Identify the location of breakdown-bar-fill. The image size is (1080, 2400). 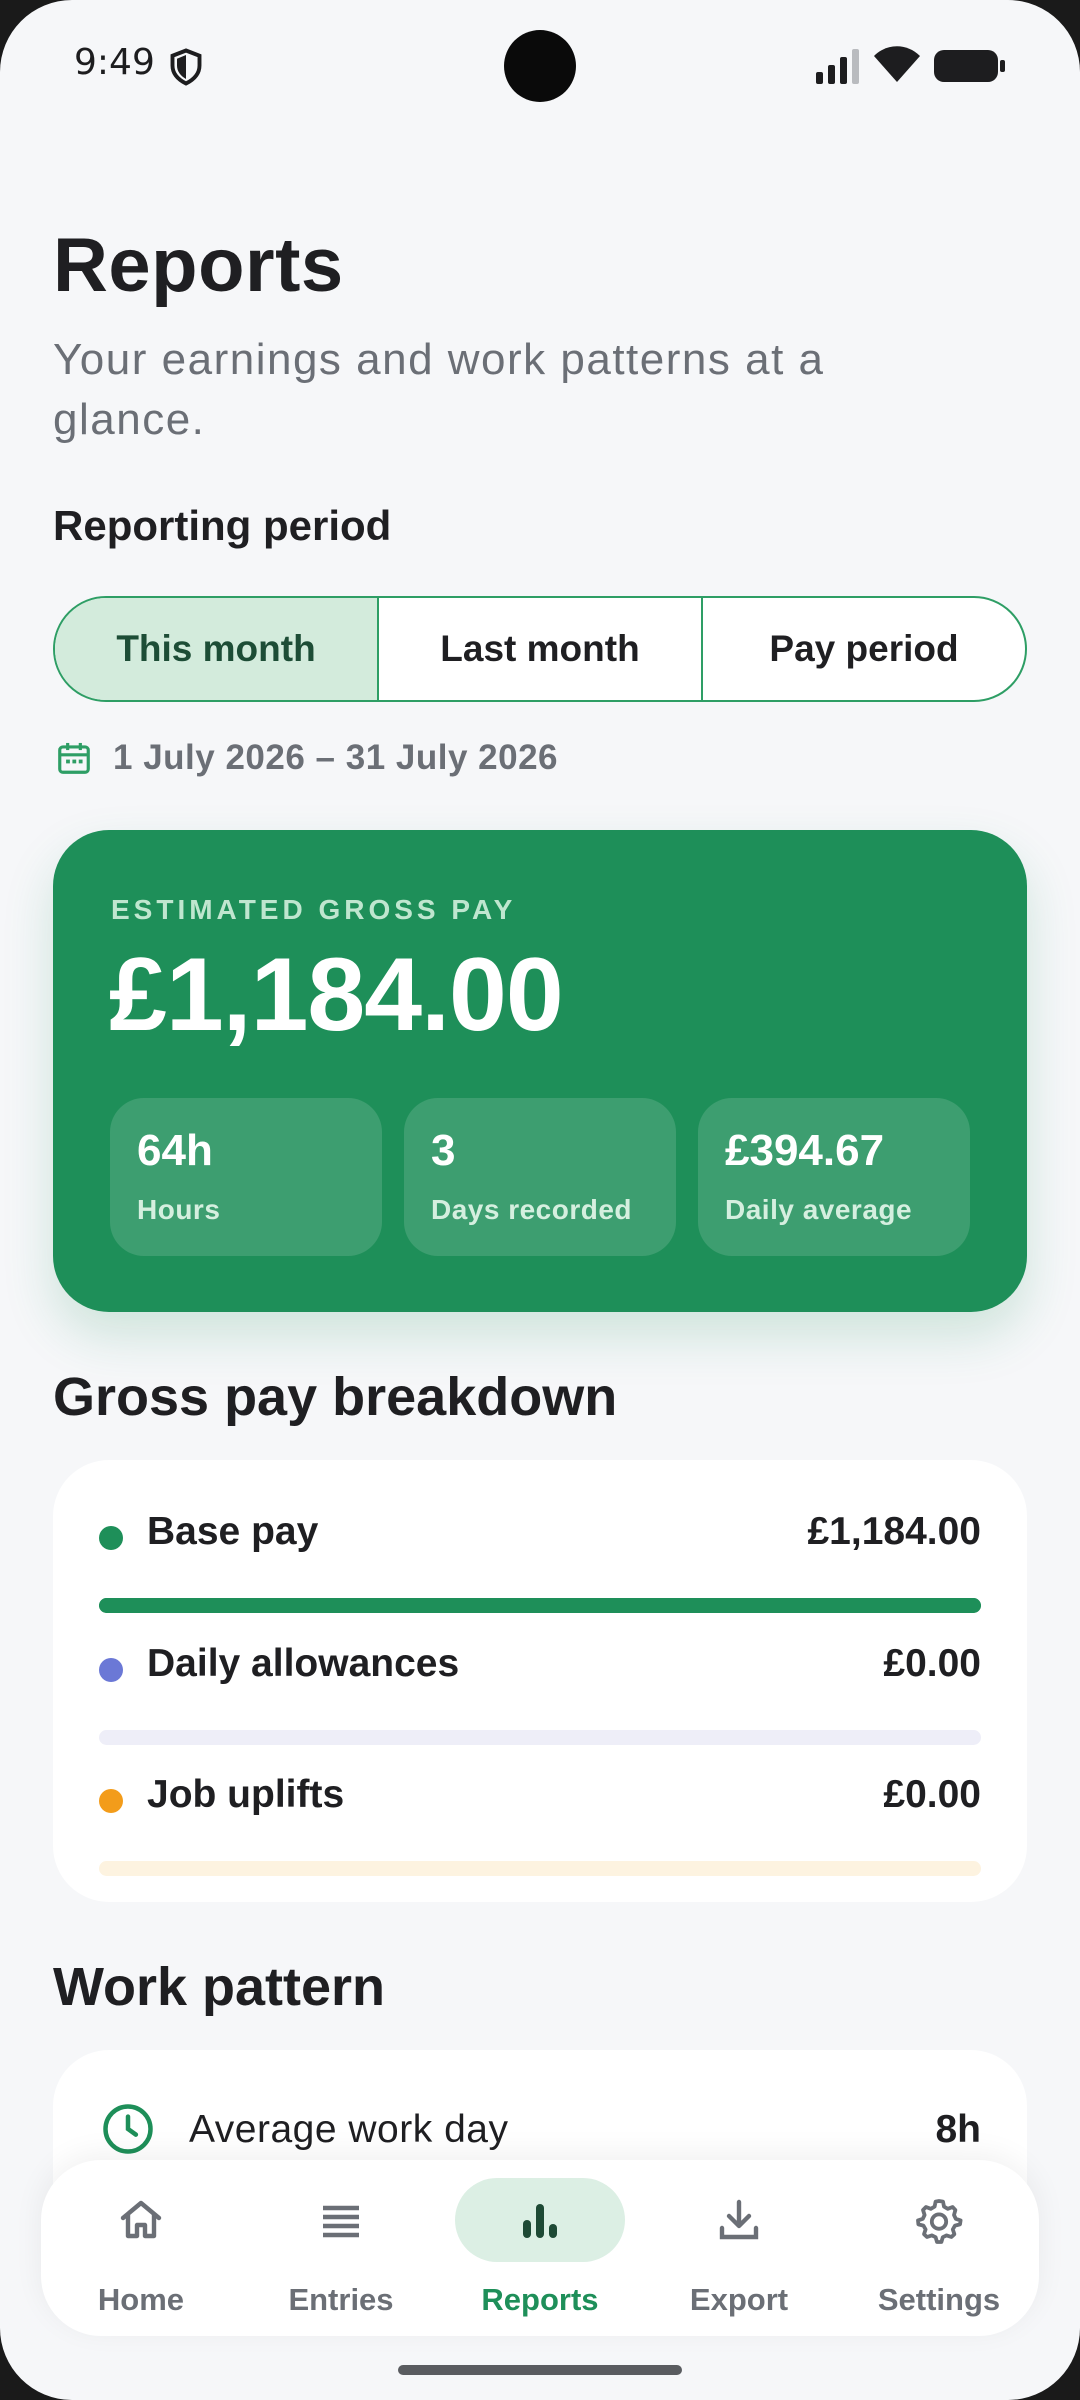
(540, 1605).